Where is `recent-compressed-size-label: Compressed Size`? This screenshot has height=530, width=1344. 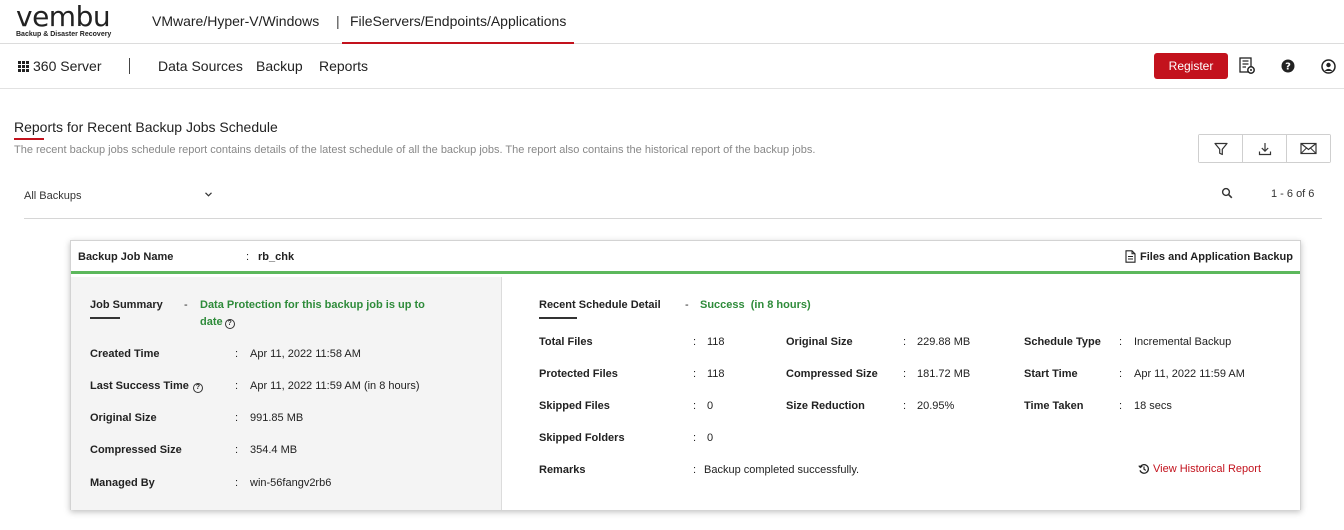
recent-compressed-size-label: Compressed Size is located at coordinates (832, 374).